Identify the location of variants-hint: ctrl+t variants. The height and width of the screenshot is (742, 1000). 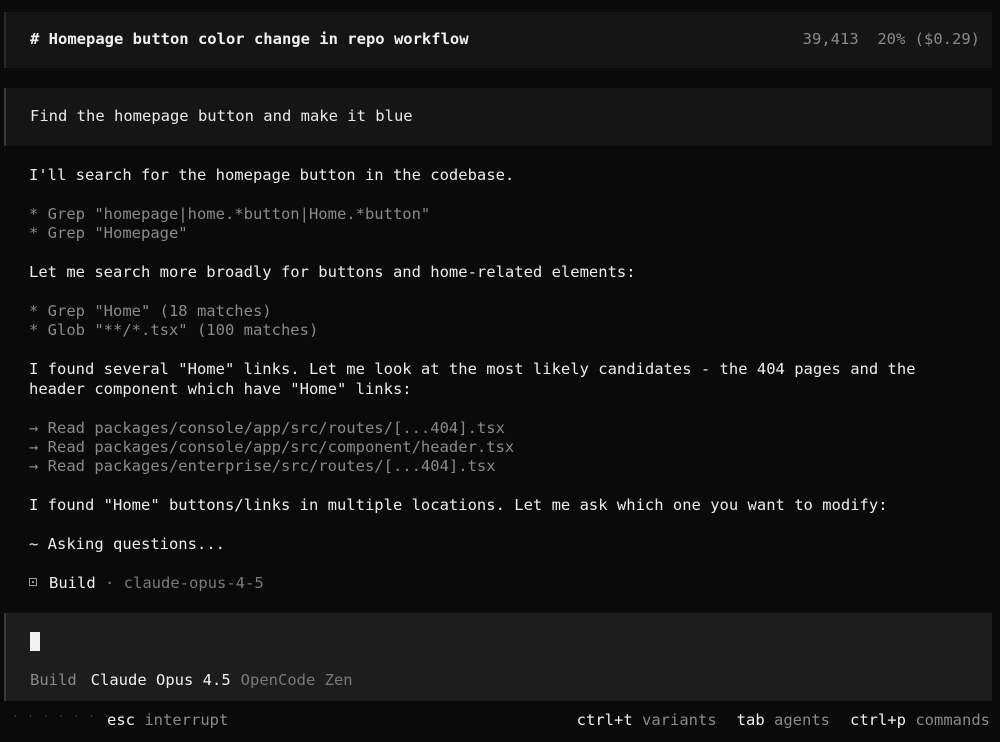
(647, 720).